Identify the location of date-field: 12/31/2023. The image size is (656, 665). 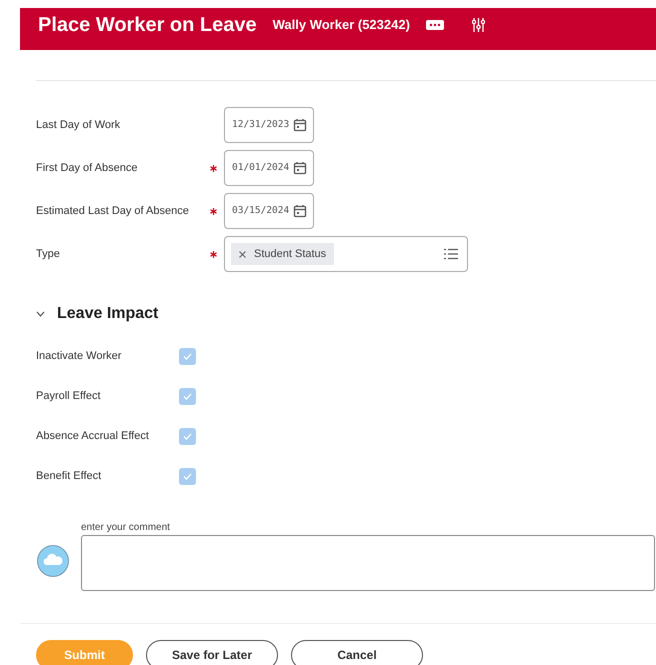
(269, 125).